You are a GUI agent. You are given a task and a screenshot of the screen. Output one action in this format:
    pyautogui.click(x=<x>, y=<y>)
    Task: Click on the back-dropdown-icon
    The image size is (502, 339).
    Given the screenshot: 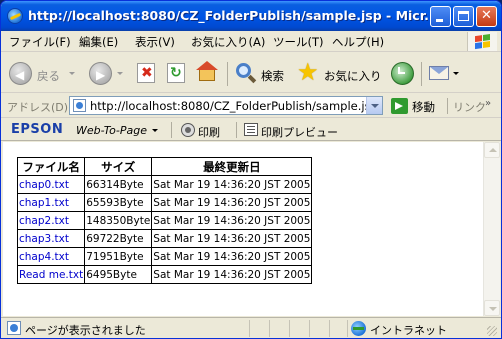 What is the action you would take?
    pyautogui.click(x=72, y=73)
    